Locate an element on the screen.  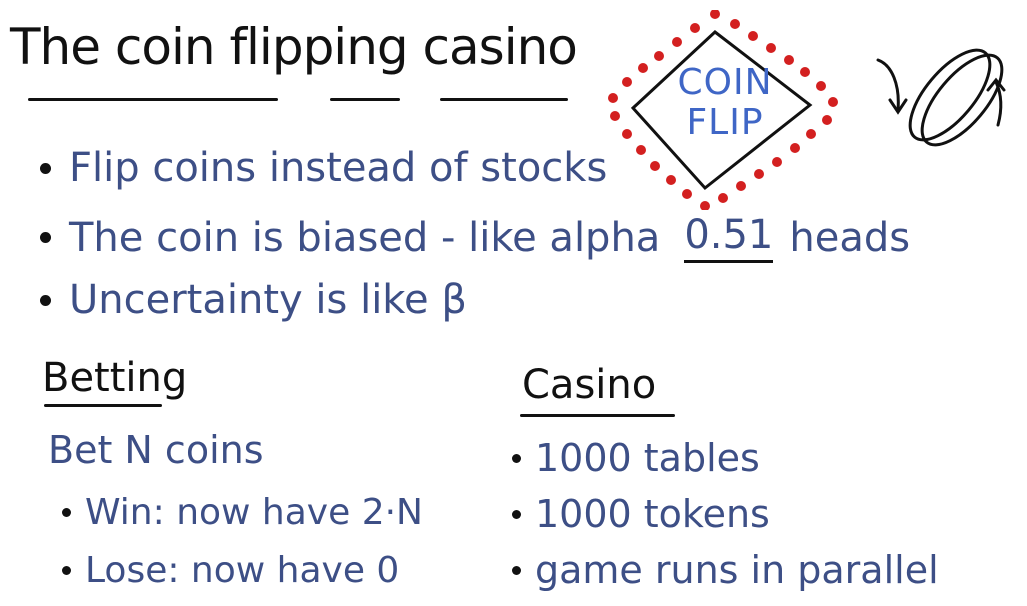
casino-underline is located at coordinates (597, 415).